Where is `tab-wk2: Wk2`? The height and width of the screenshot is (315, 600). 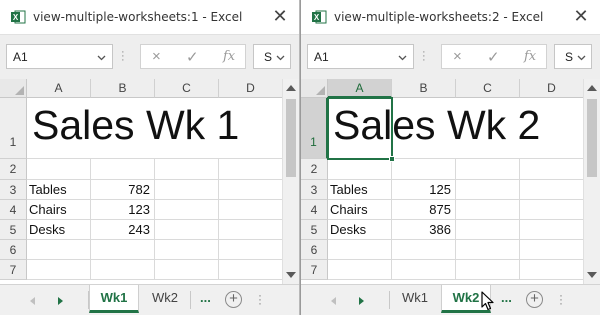
tab-wk2: Wk2 is located at coordinates (165, 299).